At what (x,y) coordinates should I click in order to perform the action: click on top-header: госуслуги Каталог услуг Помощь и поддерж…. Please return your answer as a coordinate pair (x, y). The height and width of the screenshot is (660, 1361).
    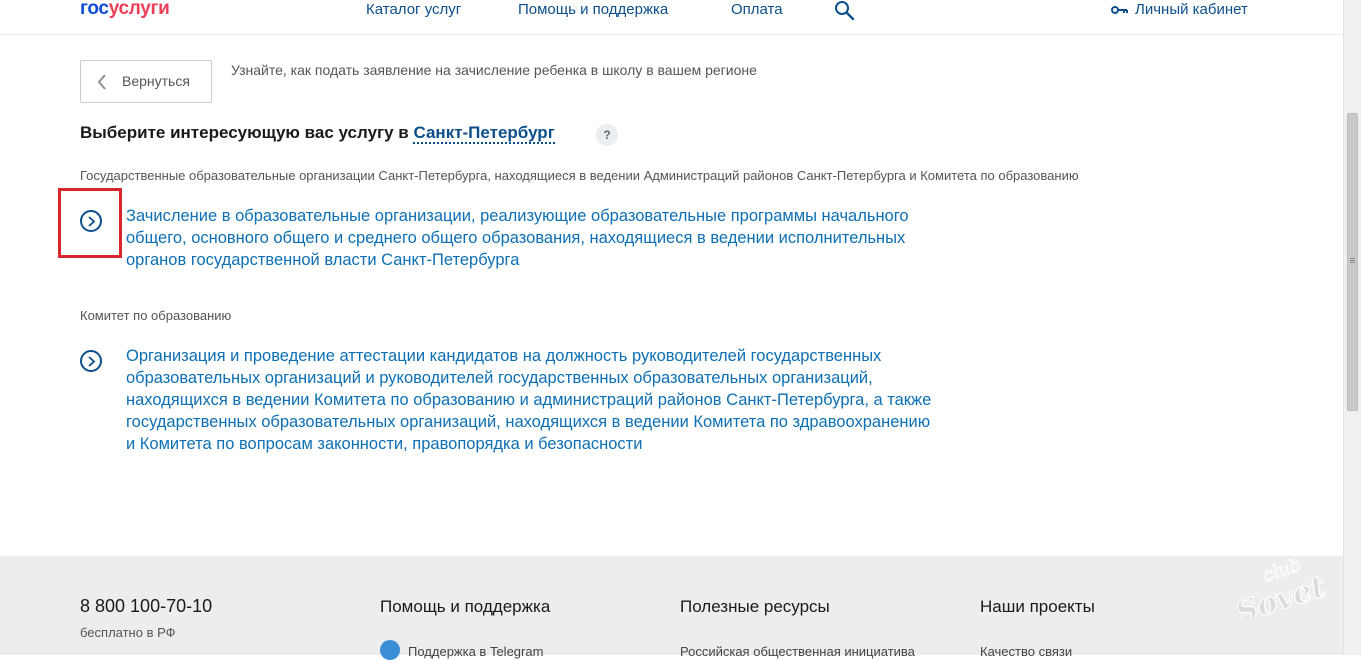
    Looking at the image, I should click on (671, 17).